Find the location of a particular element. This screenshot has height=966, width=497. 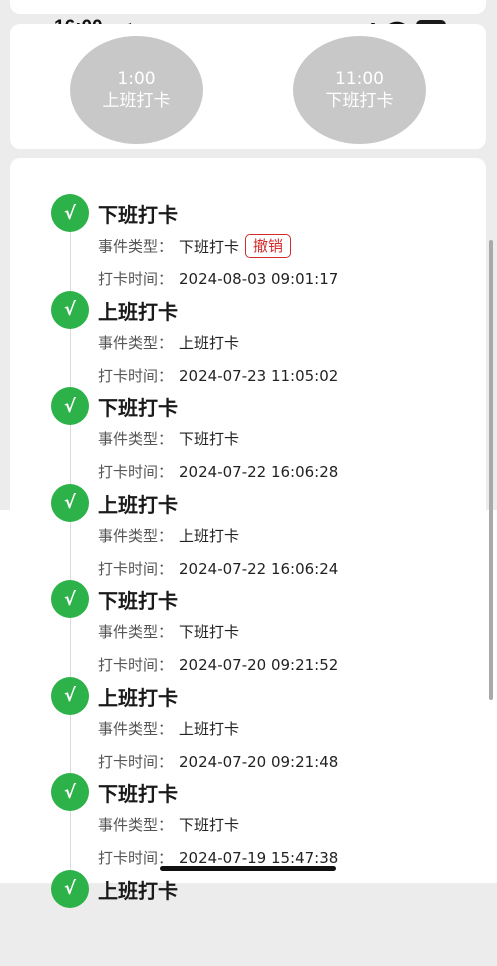

home-indicator is located at coordinates (248, 868).